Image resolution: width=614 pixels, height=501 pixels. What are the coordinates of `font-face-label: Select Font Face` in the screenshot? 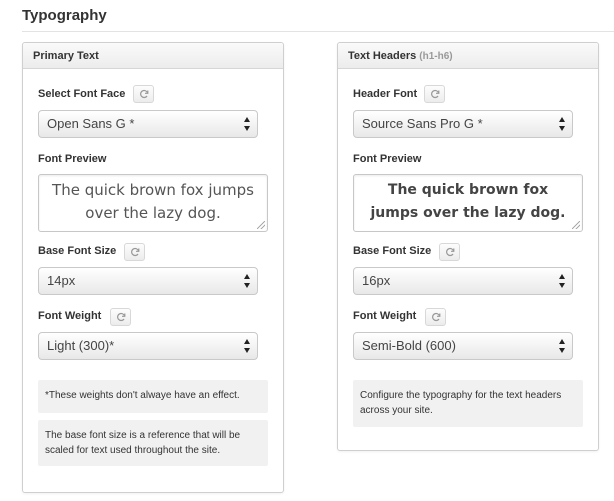 It's located at (82, 94).